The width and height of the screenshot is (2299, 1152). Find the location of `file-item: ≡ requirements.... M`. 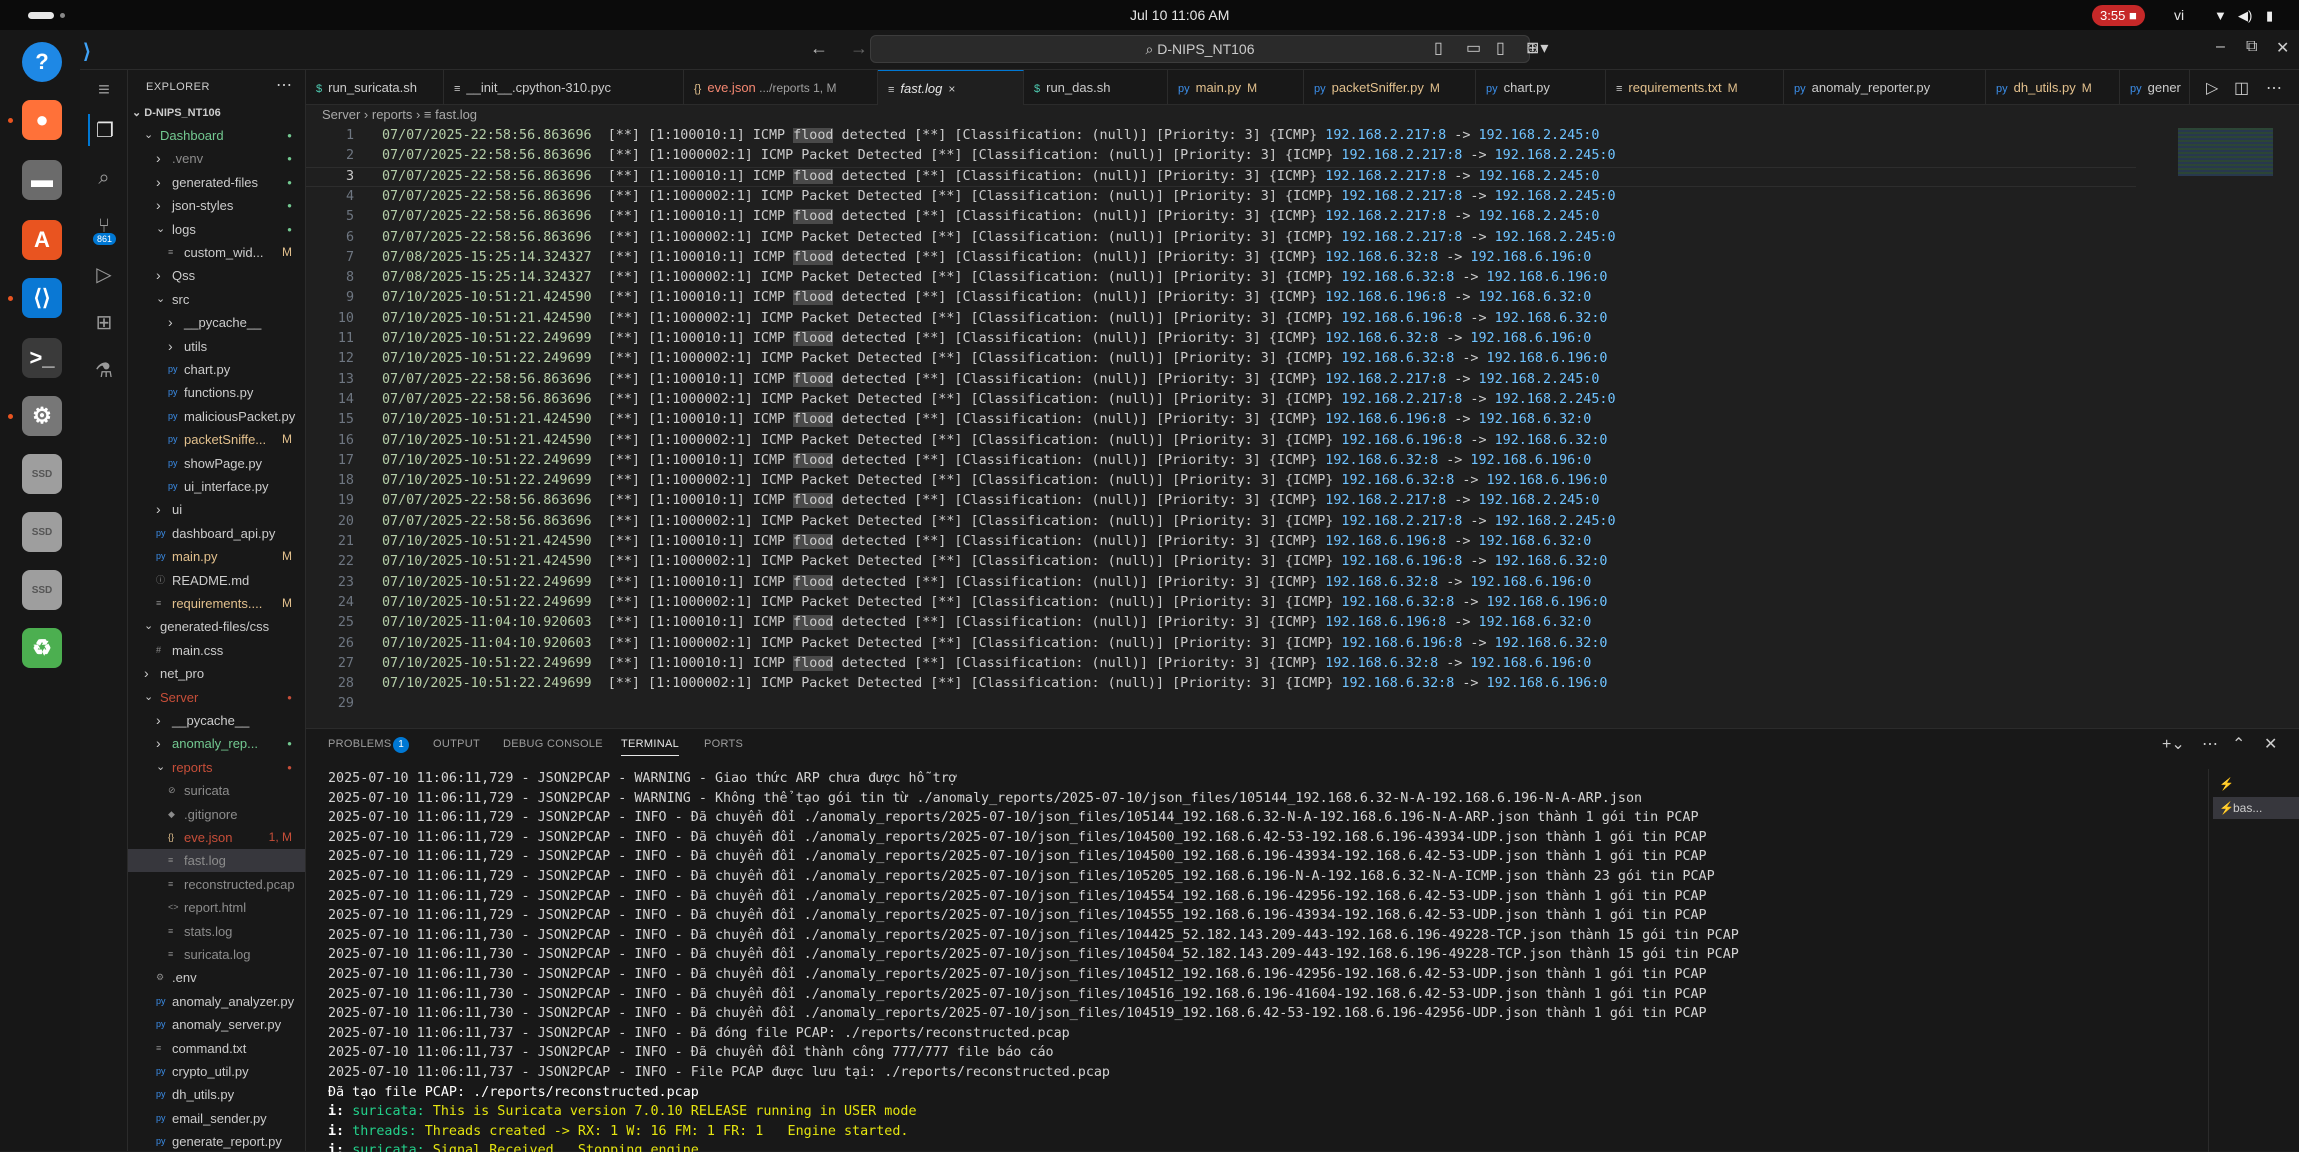

file-item: ≡ requirements.... M is located at coordinates (216, 603).